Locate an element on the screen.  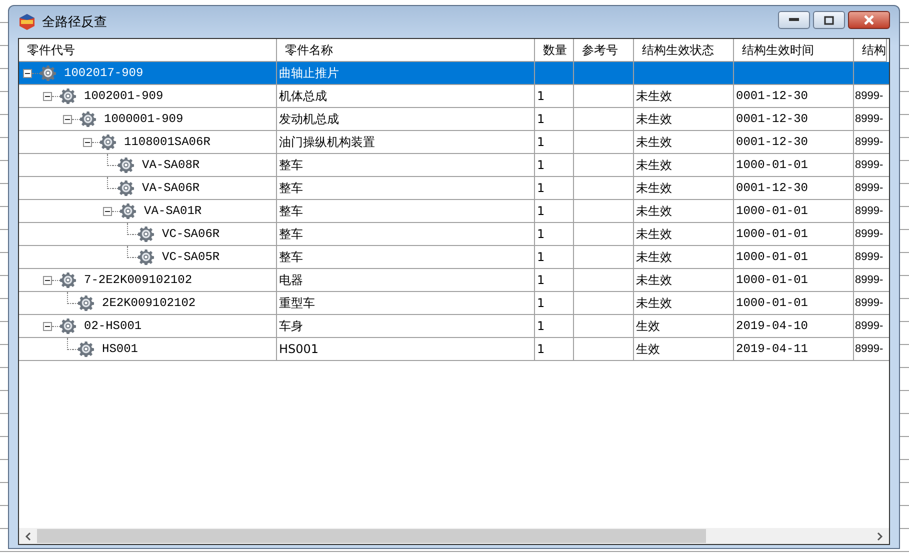
minimize-icon is located at coordinates (794, 20).